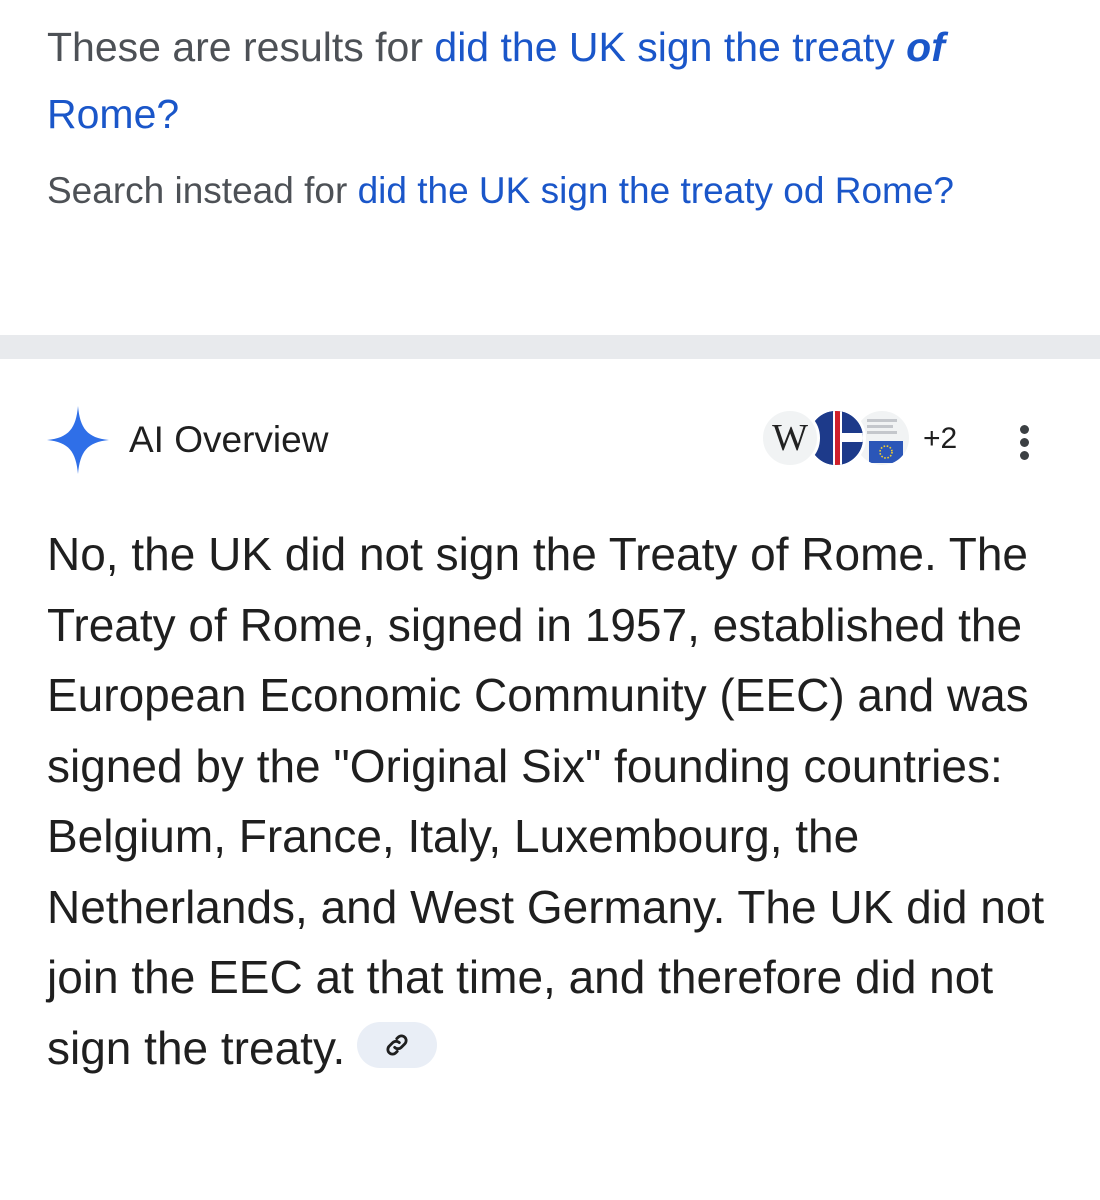  Describe the element at coordinates (670, 47) in the screenshot. I see `corrected-query-text: did the UK sign the treaty` at that location.